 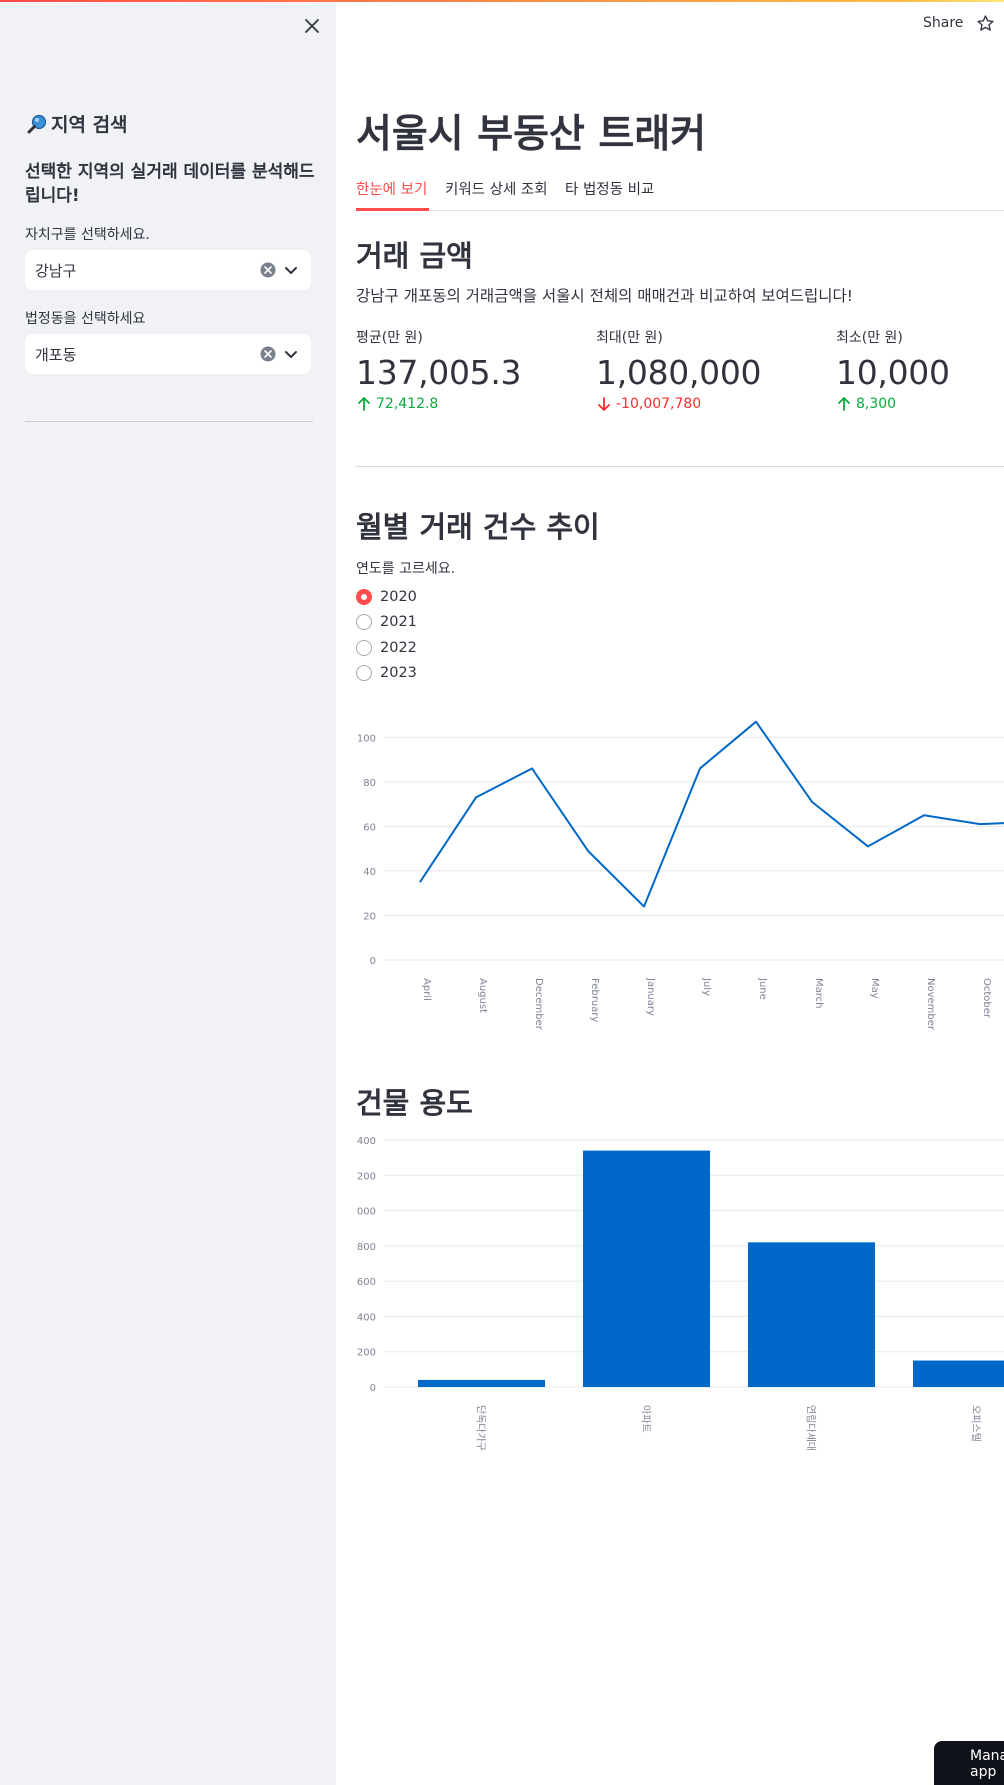 I want to click on year-radio-2021: 2021, so click(x=386, y=622).